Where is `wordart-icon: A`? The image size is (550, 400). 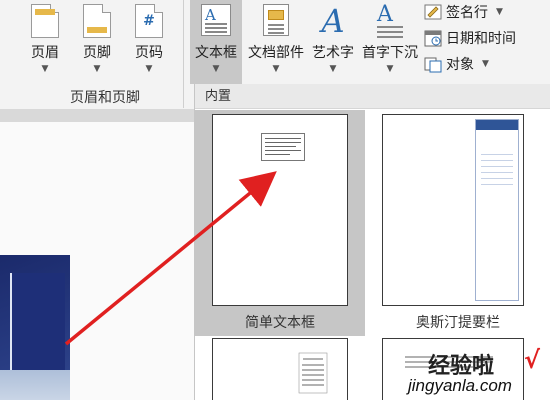
wordart-icon: A is located at coordinates (333, 21).